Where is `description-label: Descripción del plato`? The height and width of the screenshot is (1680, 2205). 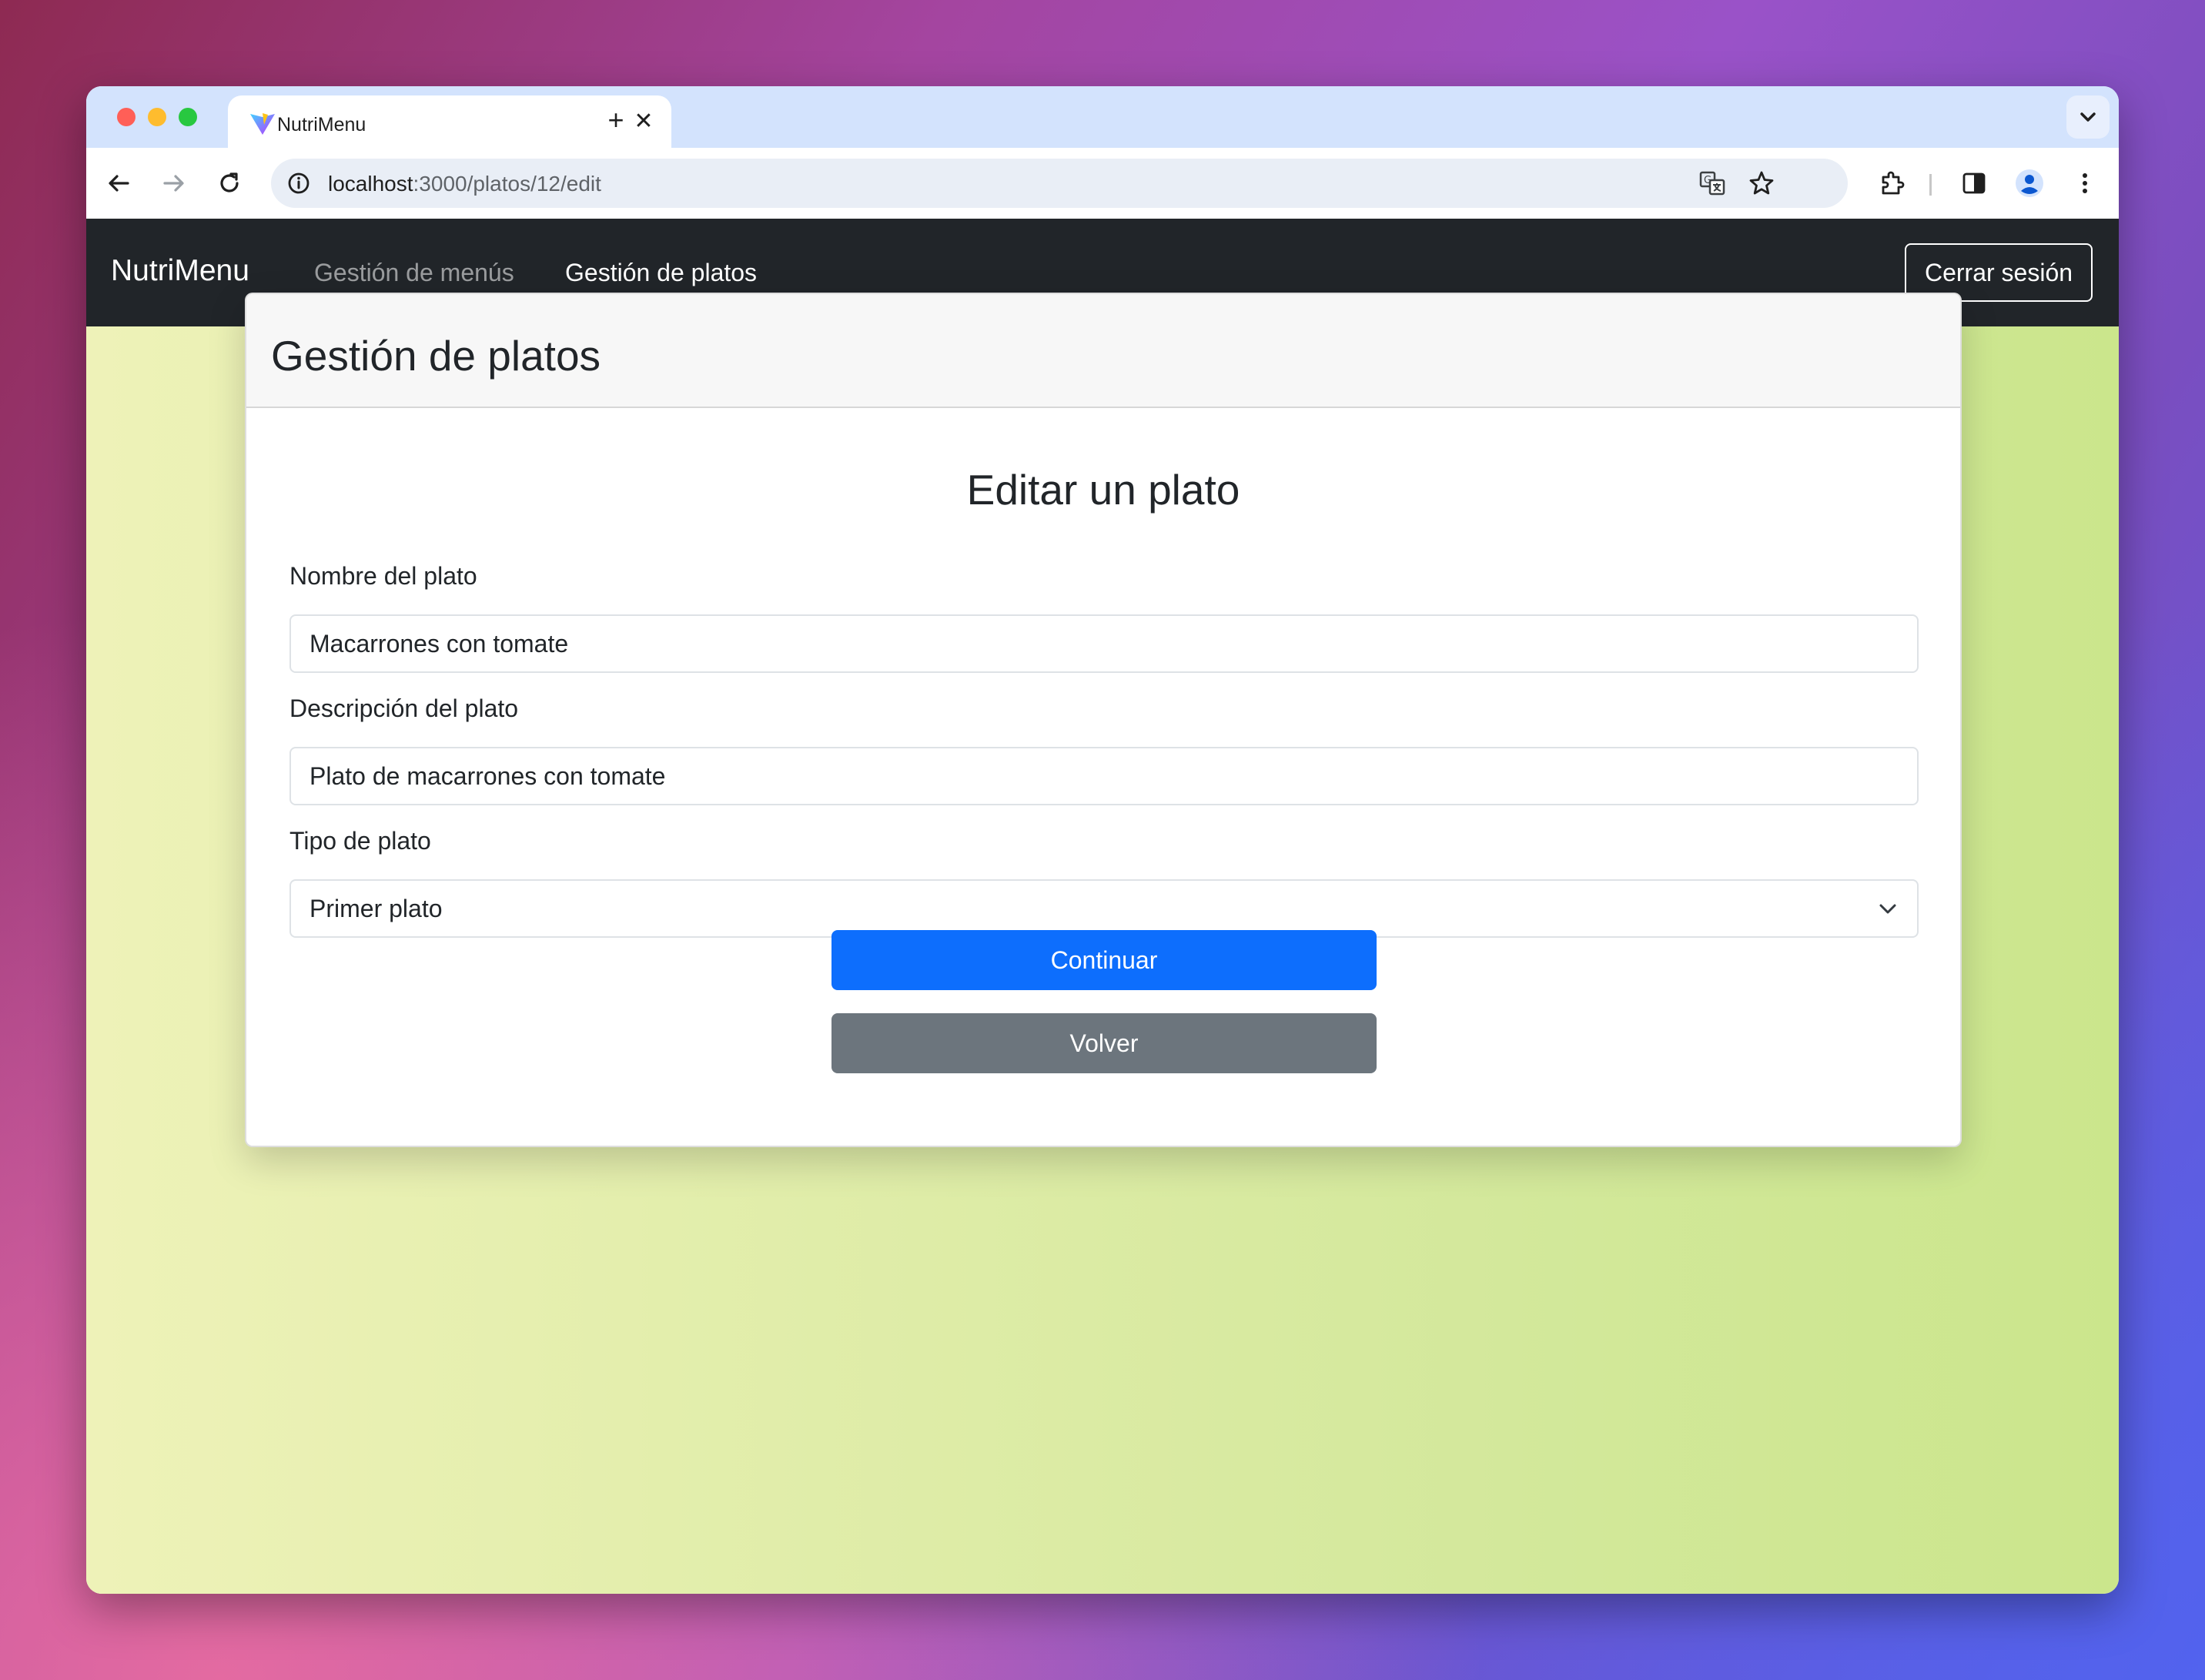 description-label: Descripción del plato is located at coordinates (404, 708).